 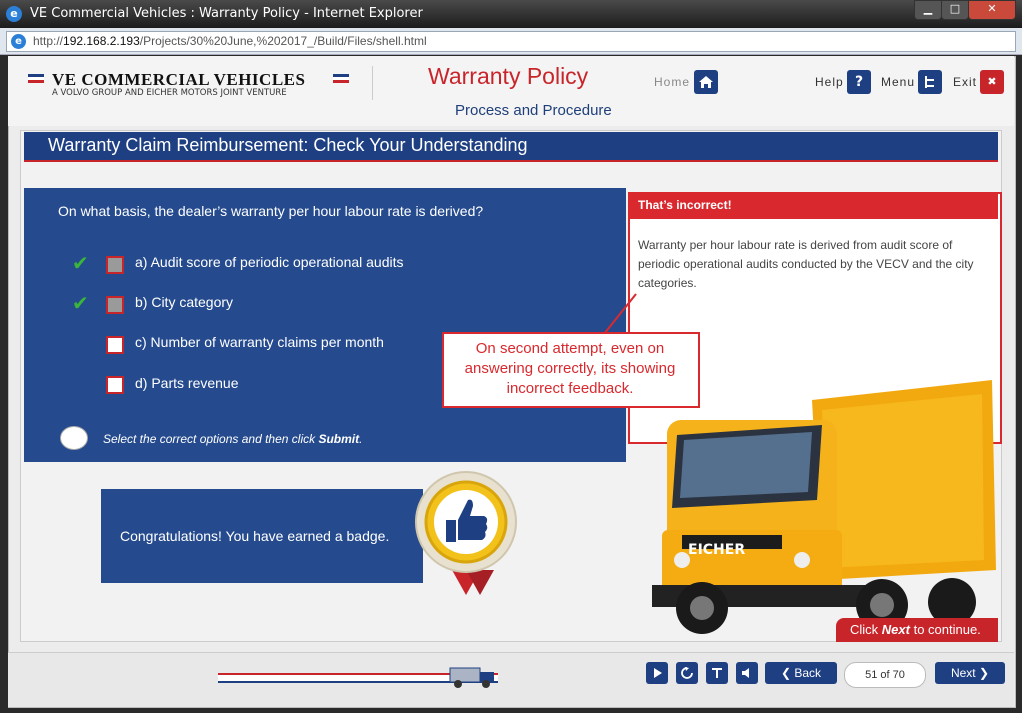 I want to click on speaker-icon, so click(x=745, y=673).